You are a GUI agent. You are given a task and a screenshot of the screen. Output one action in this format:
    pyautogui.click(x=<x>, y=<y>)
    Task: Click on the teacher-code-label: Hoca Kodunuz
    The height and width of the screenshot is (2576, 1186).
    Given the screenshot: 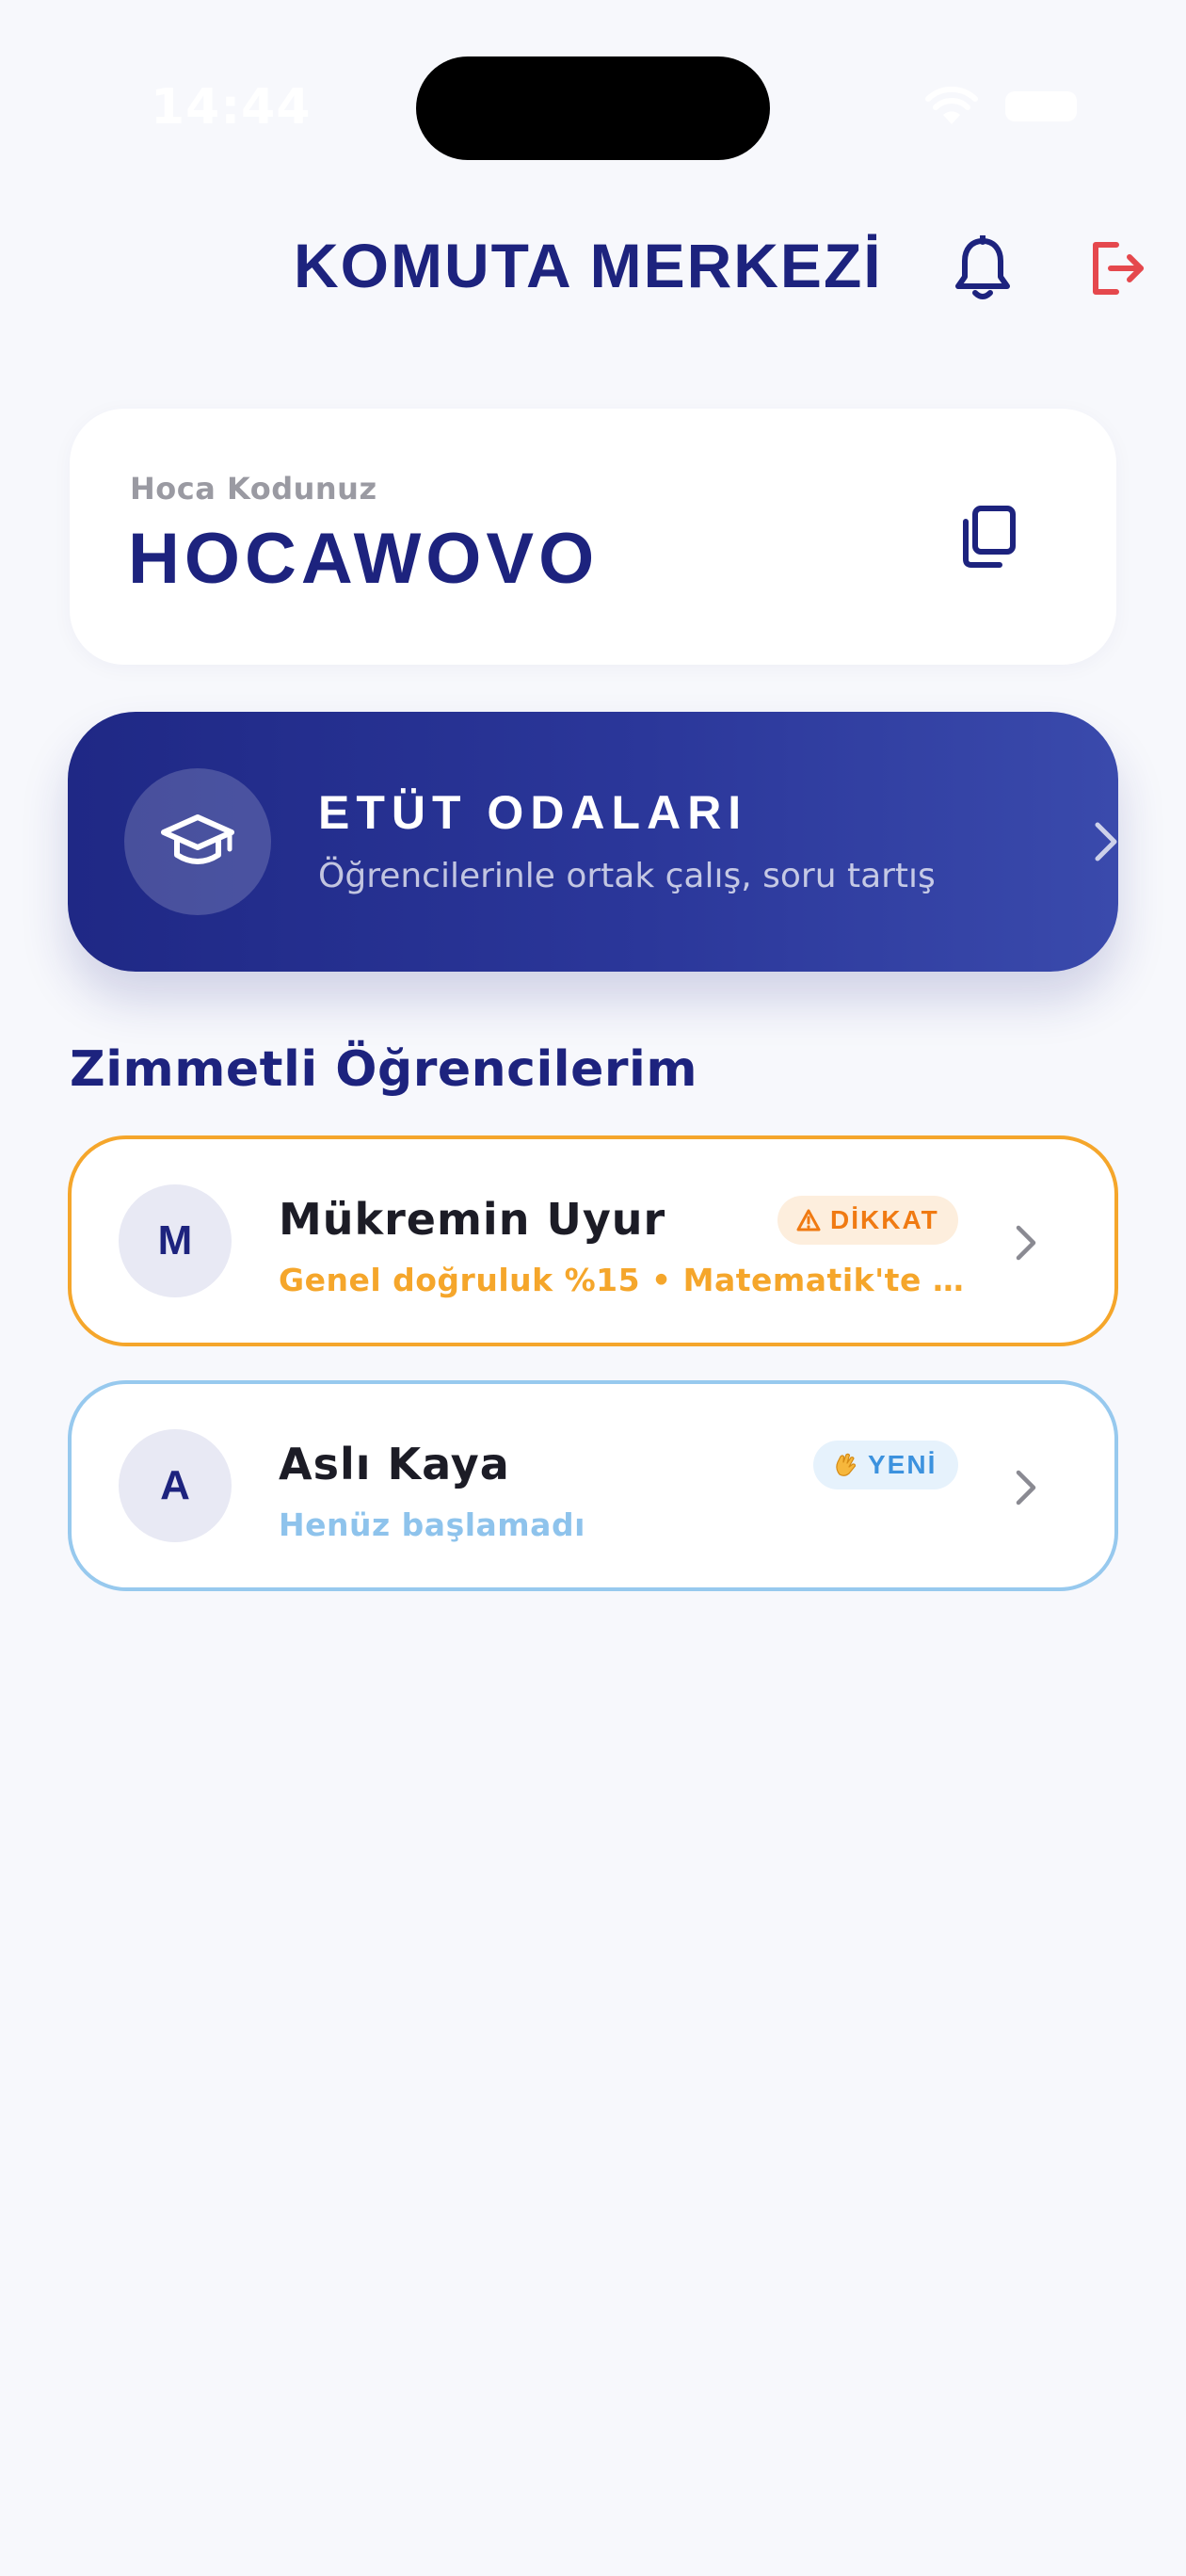 What is the action you would take?
    pyautogui.click(x=253, y=489)
    